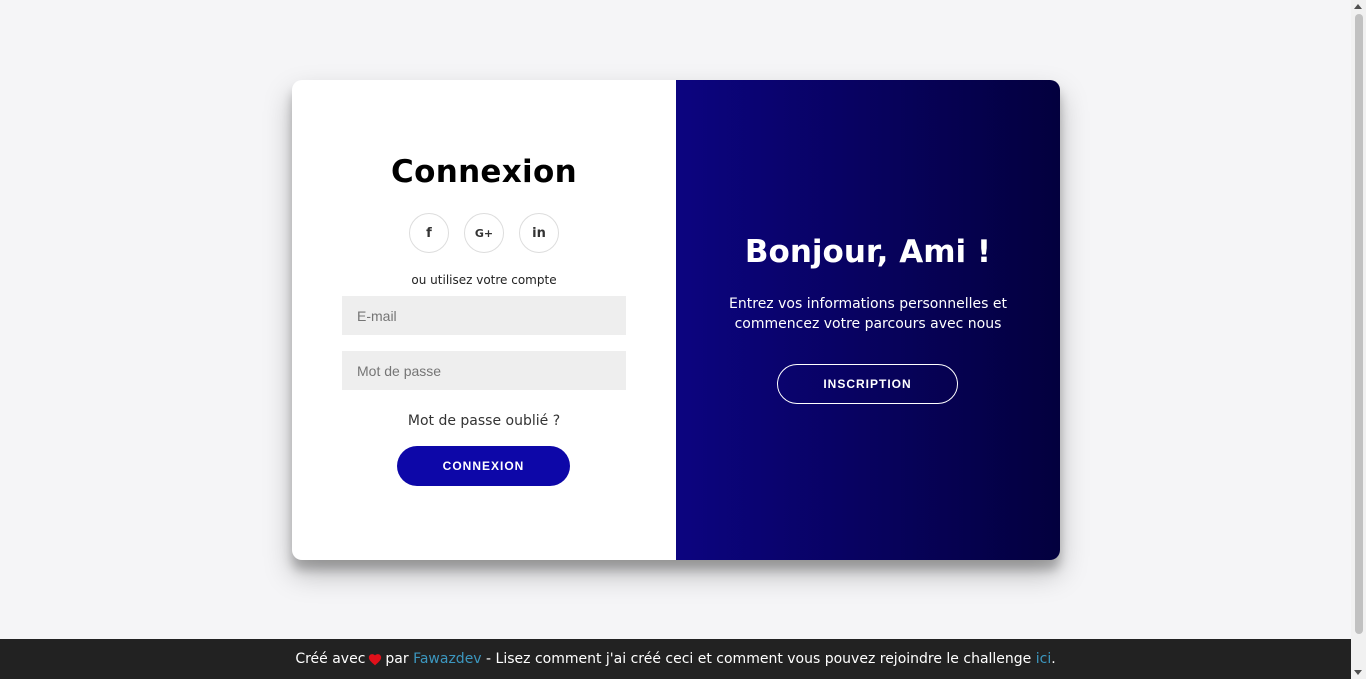  What do you see at coordinates (484, 315) in the screenshot?
I see `email-field` at bounding box center [484, 315].